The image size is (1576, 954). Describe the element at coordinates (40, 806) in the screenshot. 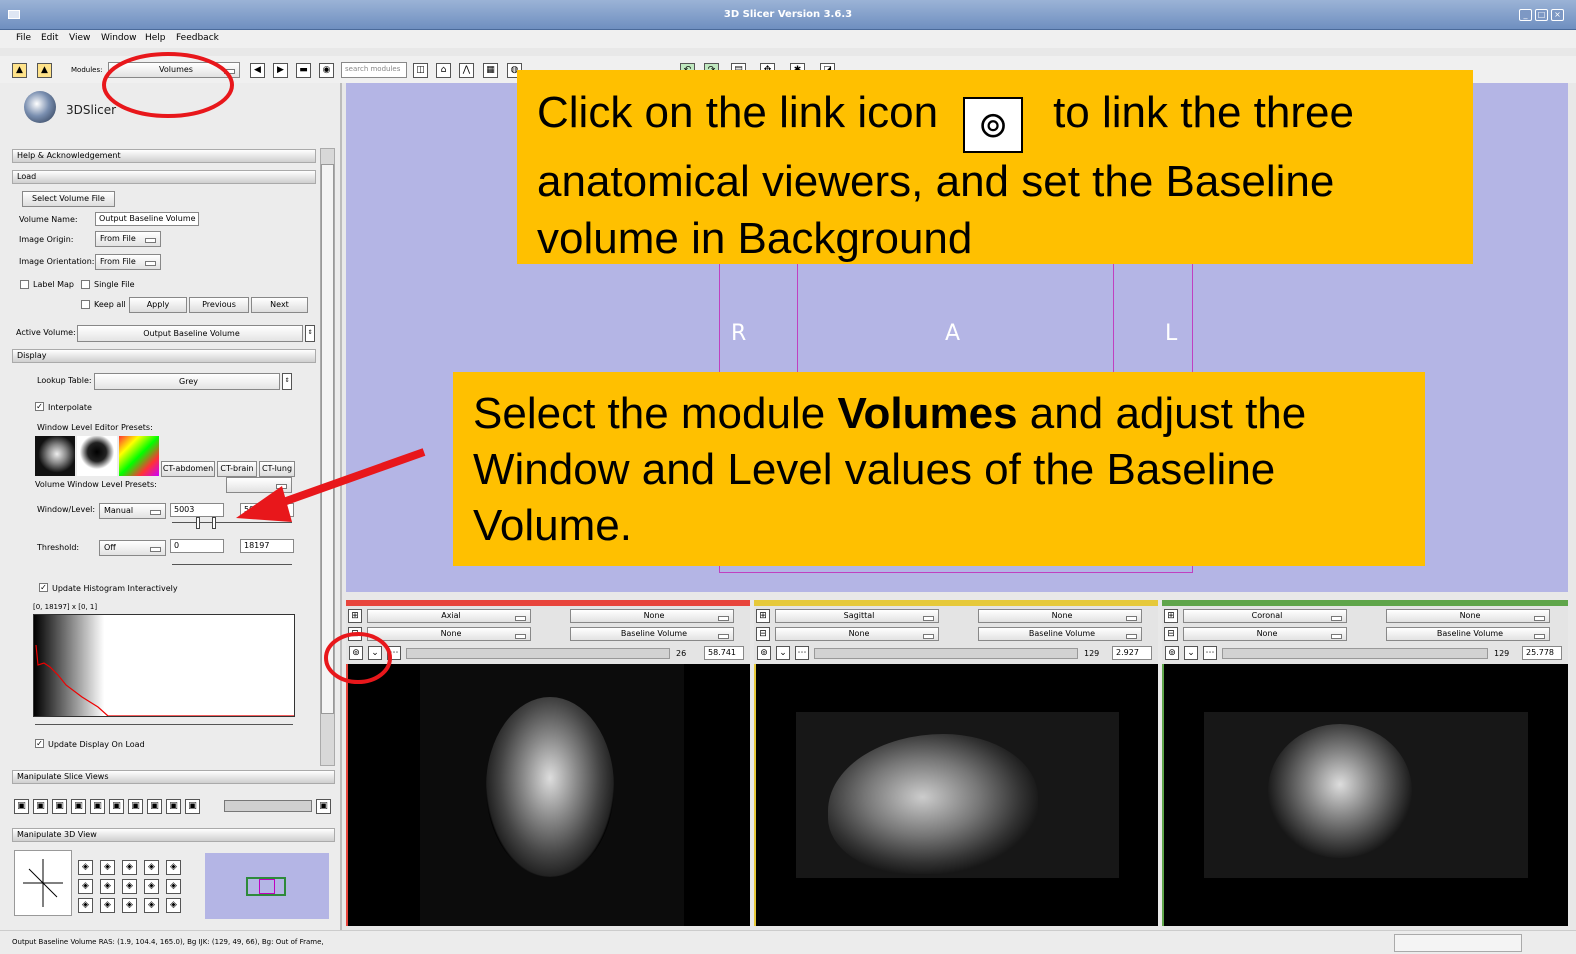

I see `slice-icon-2: ▣` at that location.